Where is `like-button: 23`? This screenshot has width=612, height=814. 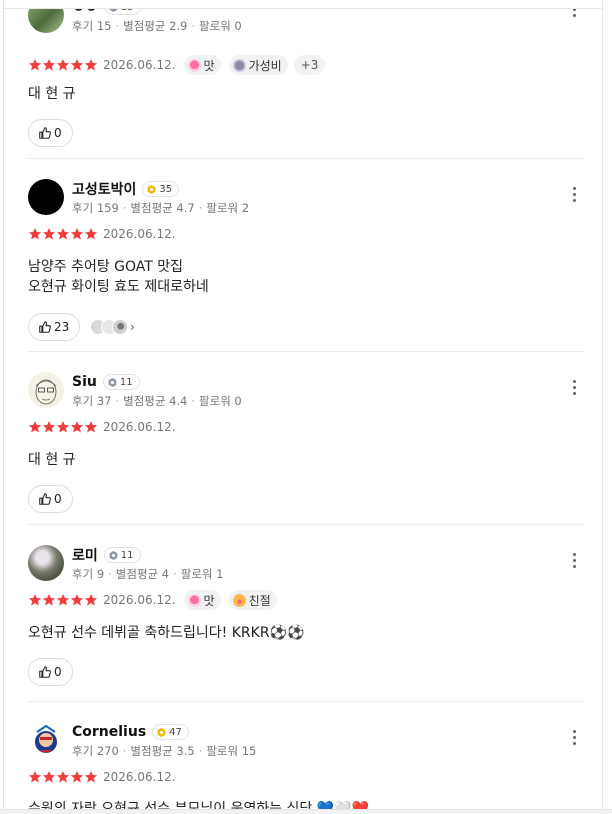
like-button: 23 is located at coordinates (54, 327).